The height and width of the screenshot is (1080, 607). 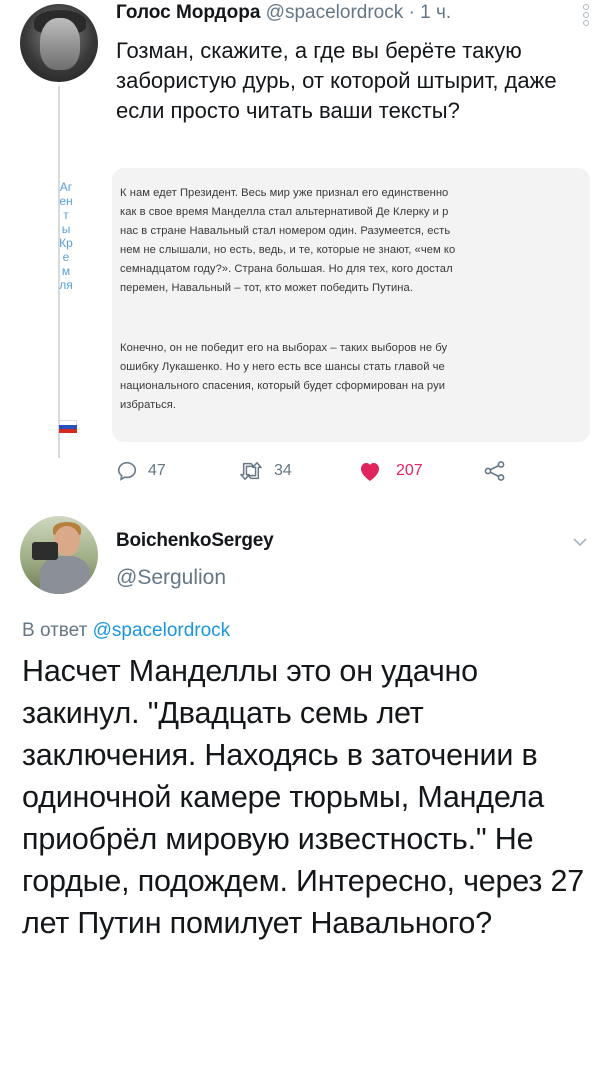 I want to click on reply-icon, so click(x=127, y=471).